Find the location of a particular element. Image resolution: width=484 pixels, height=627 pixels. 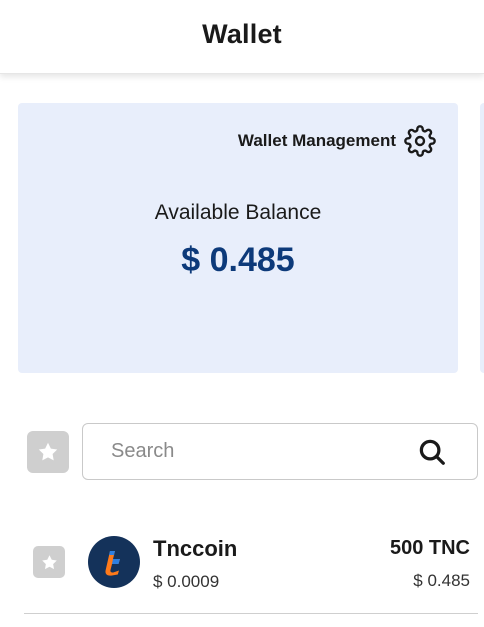

search-box is located at coordinates (280, 451).